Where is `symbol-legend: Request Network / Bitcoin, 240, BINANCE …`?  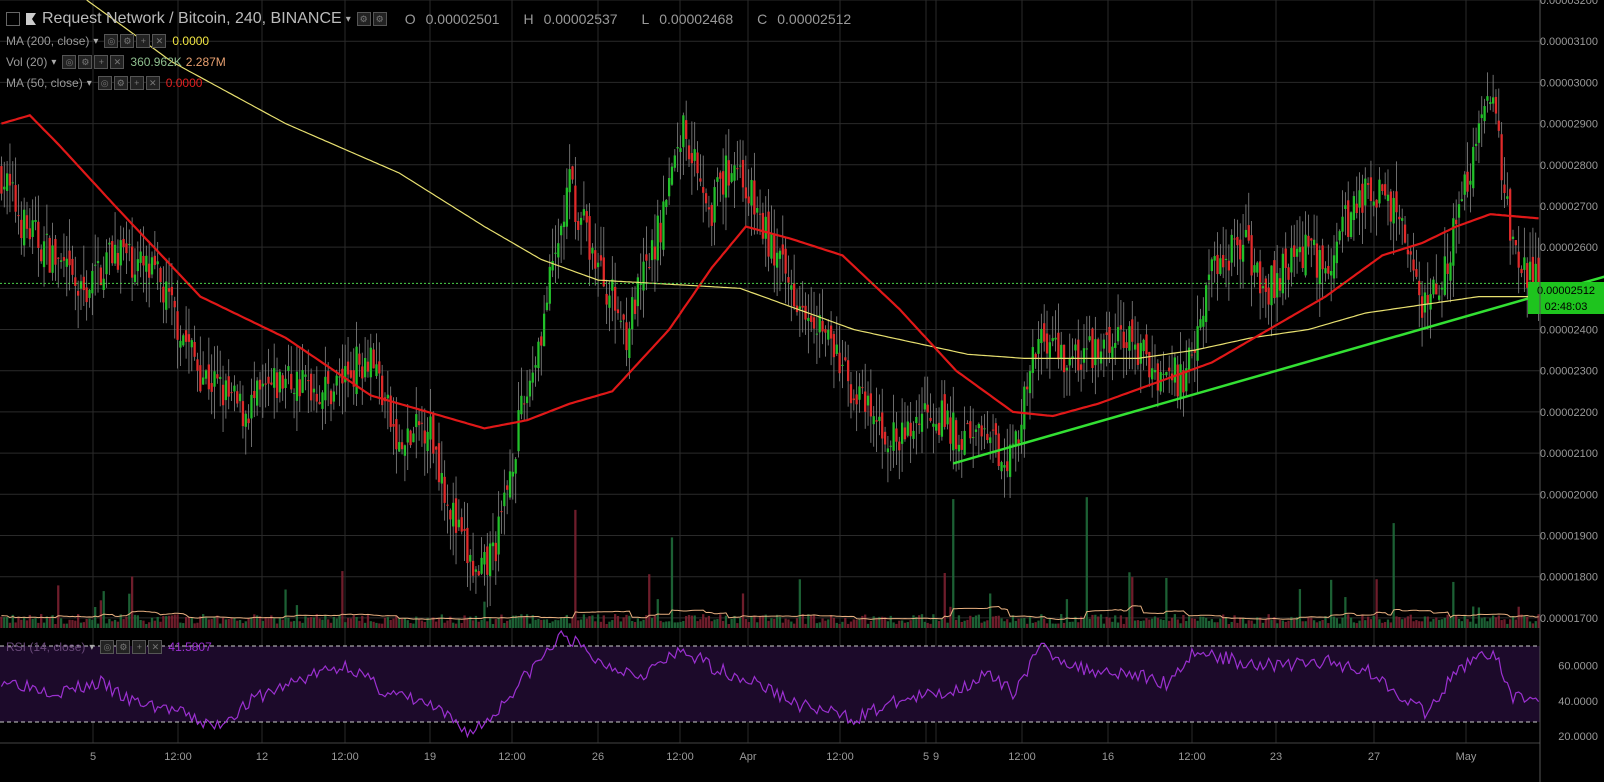
symbol-legend: Request Network / Bitcoin, 240, BINANCE … is located at coordinates (438, 19).